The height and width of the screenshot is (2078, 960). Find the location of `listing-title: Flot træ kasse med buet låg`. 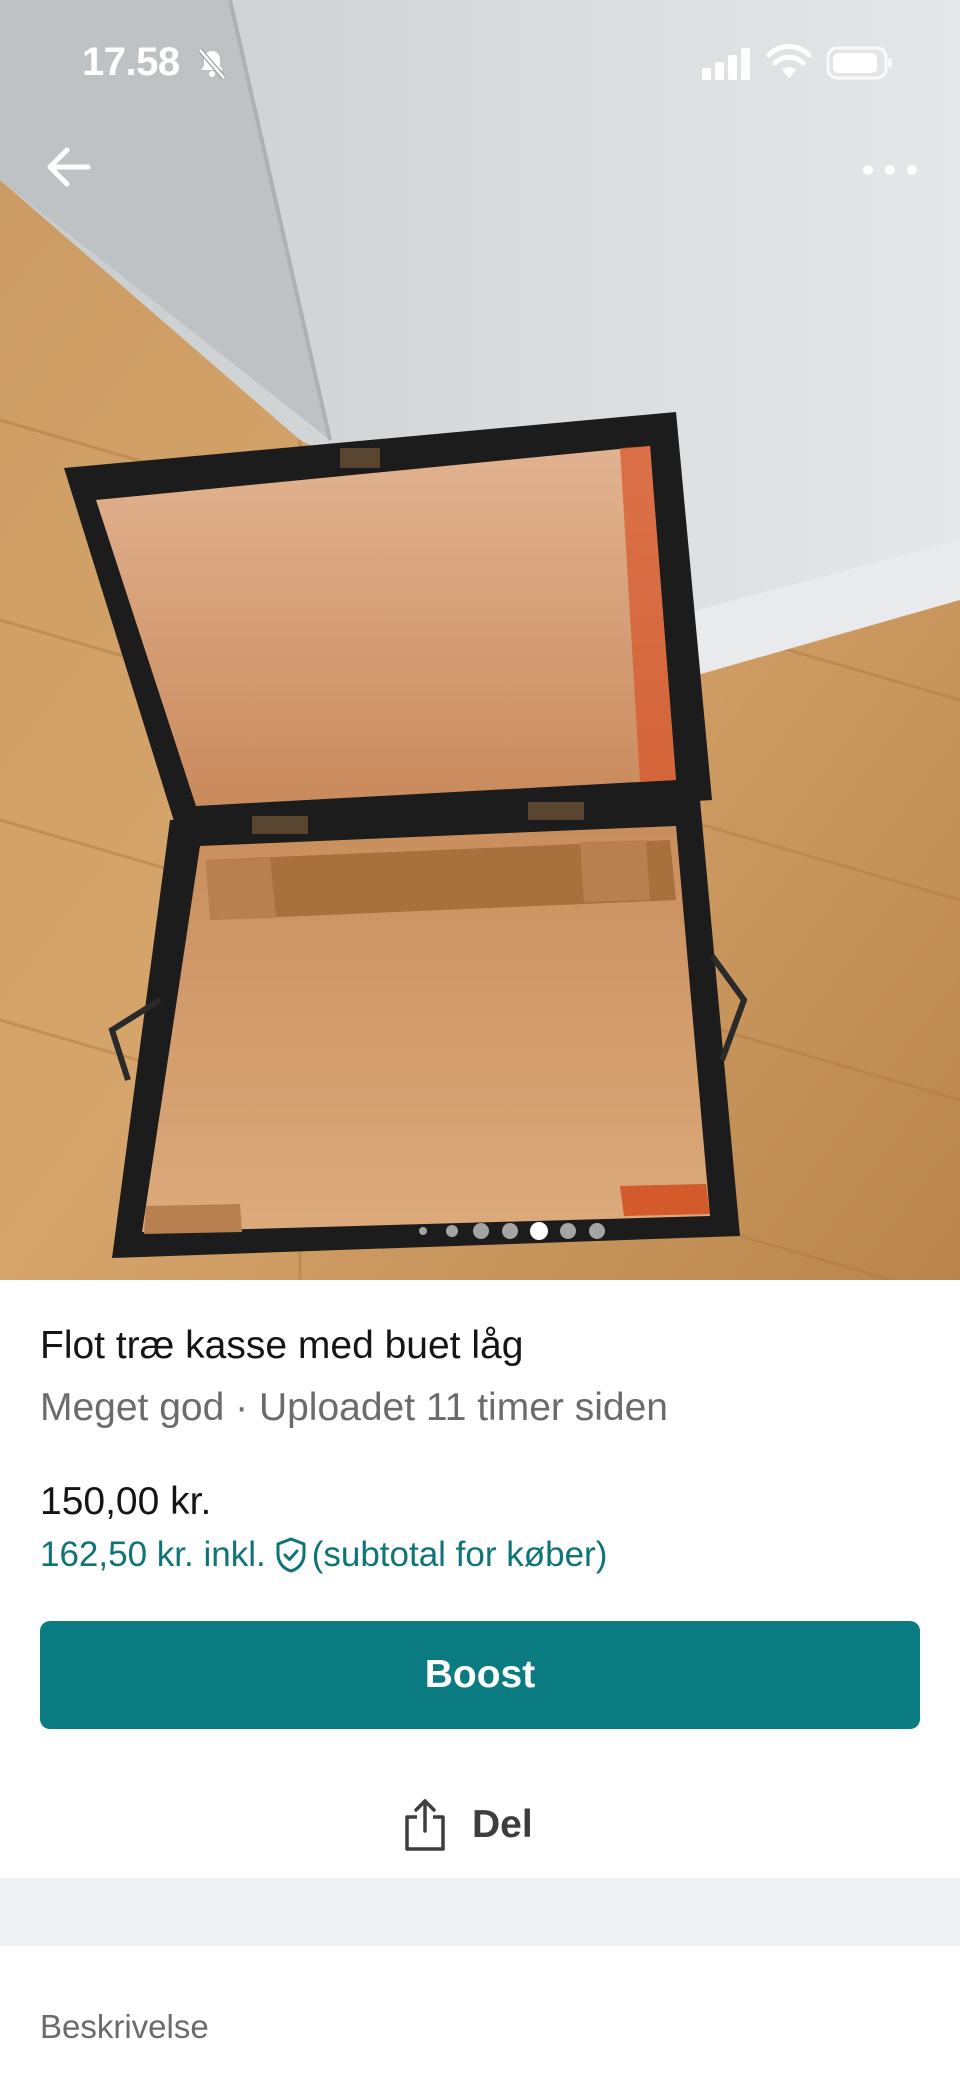

listing-title: Flot træ kasse med buet låg is located at coordinates (282, 1345).